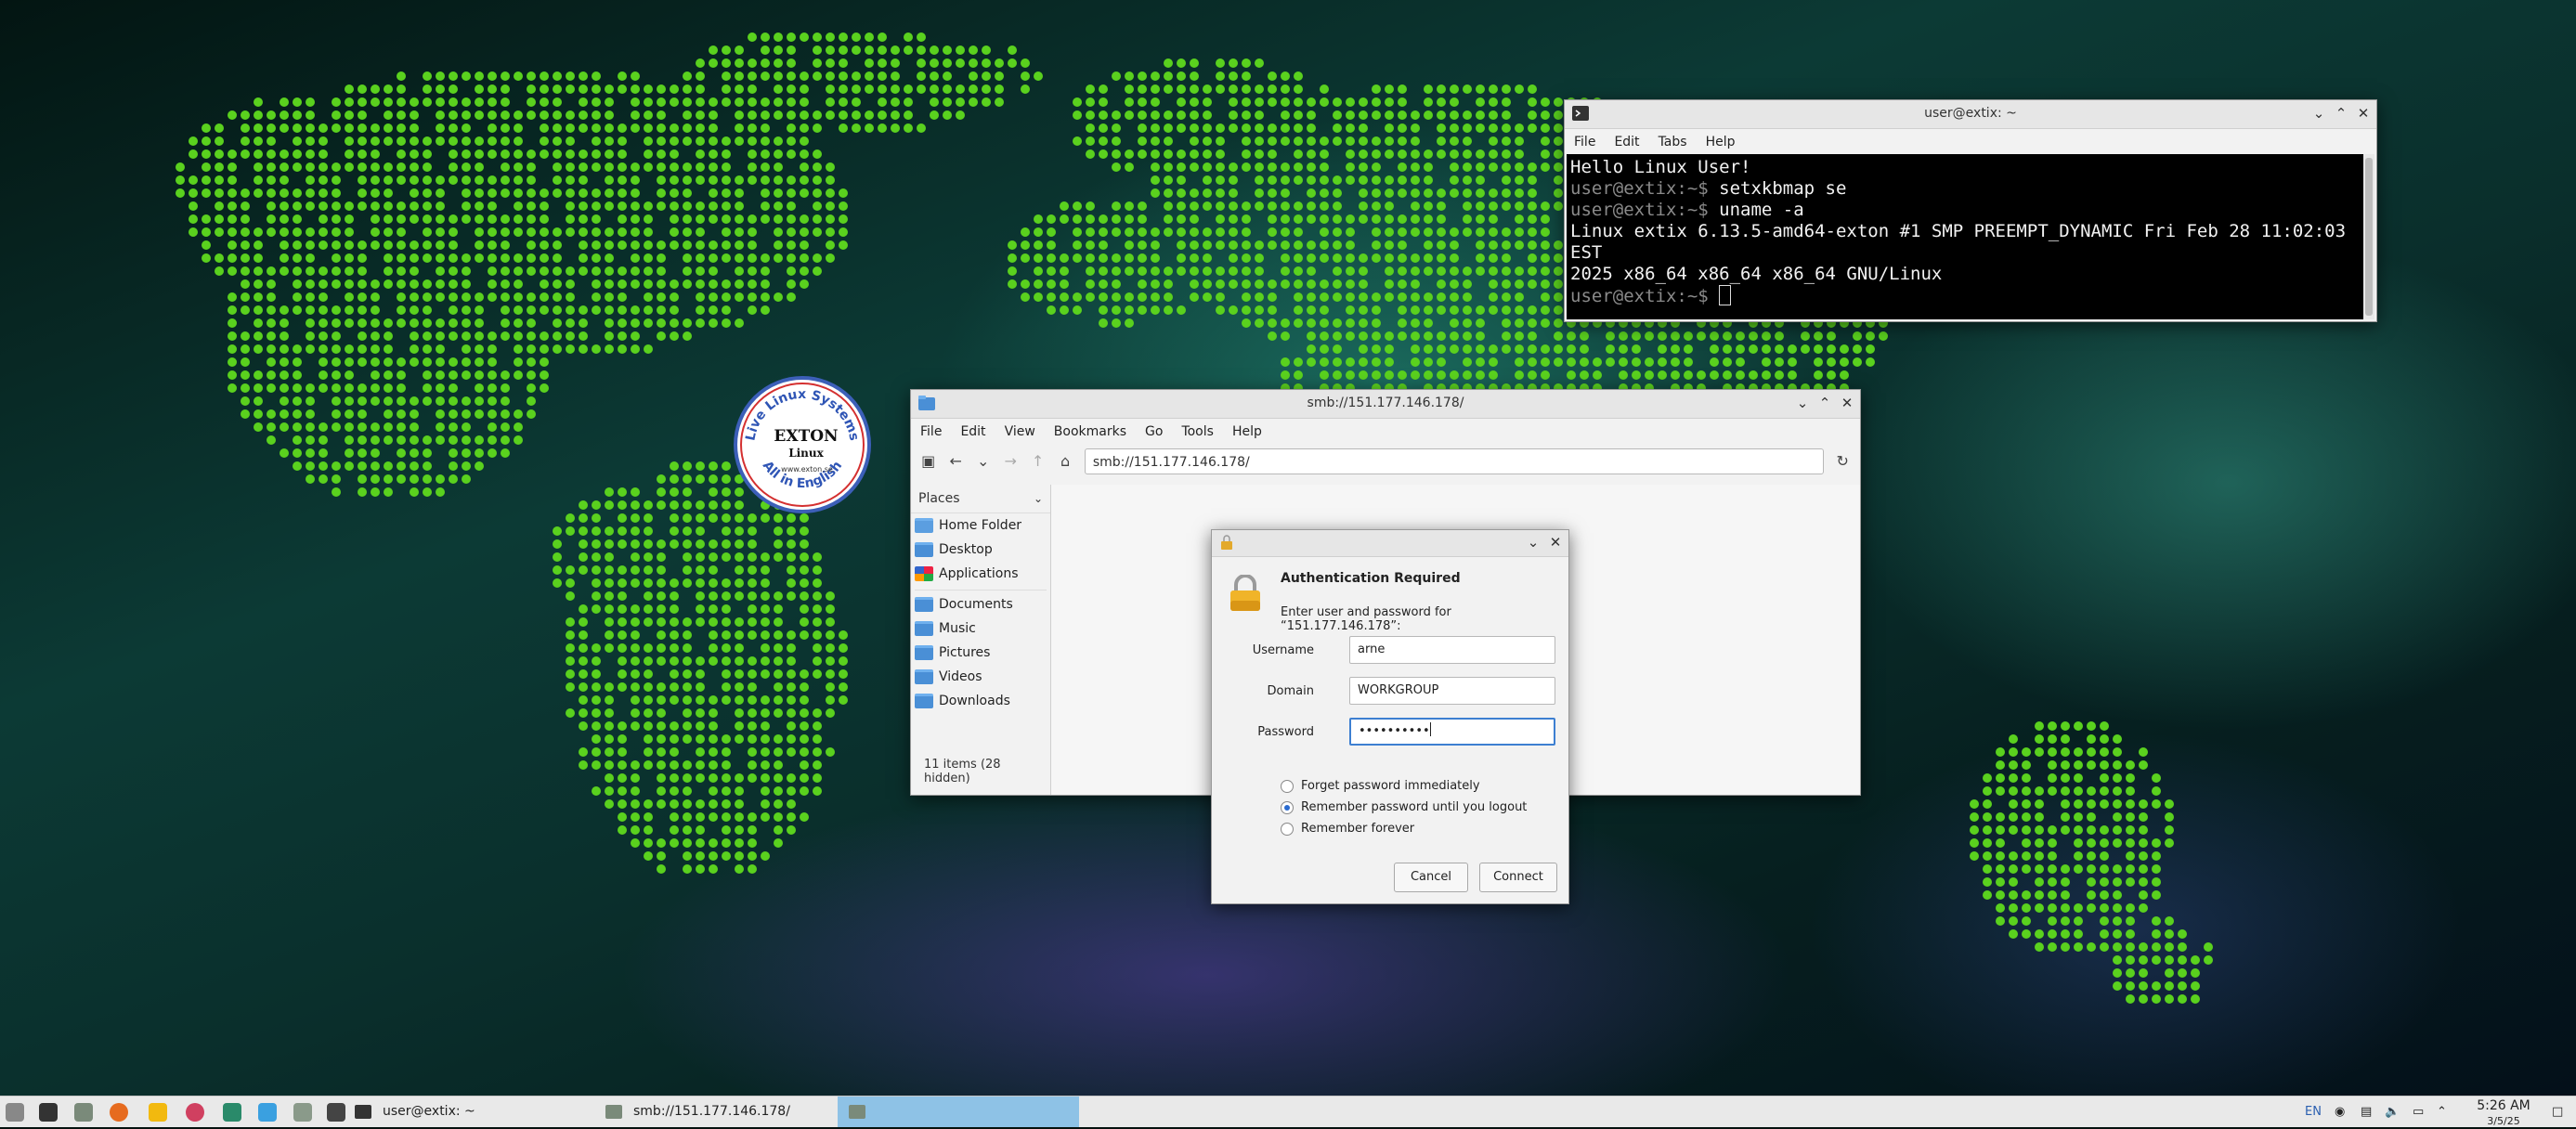  I want to click on cancel-button: Cancel, so click(1431, 877).